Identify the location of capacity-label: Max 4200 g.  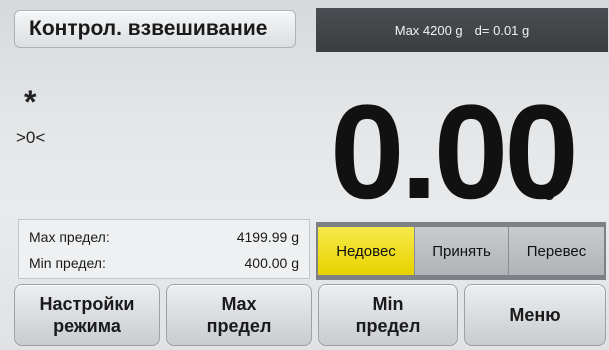
(428, 30).